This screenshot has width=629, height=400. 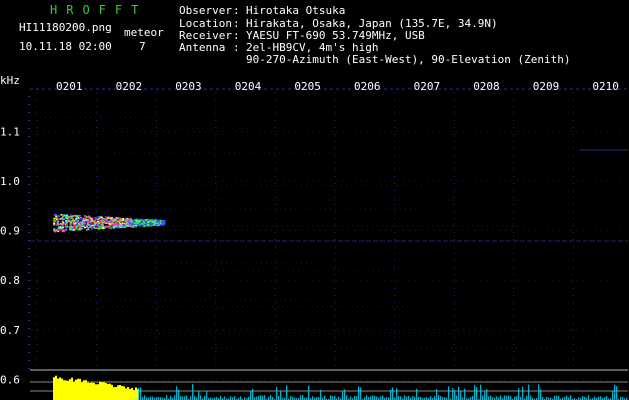 I want to click on y-tick-label: 1.0, so click(x=10, y=181).